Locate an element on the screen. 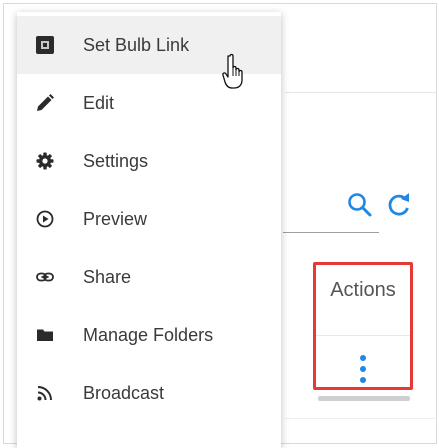  menu-item-broadcast: Broadcast is located at coordinates (149, 393).